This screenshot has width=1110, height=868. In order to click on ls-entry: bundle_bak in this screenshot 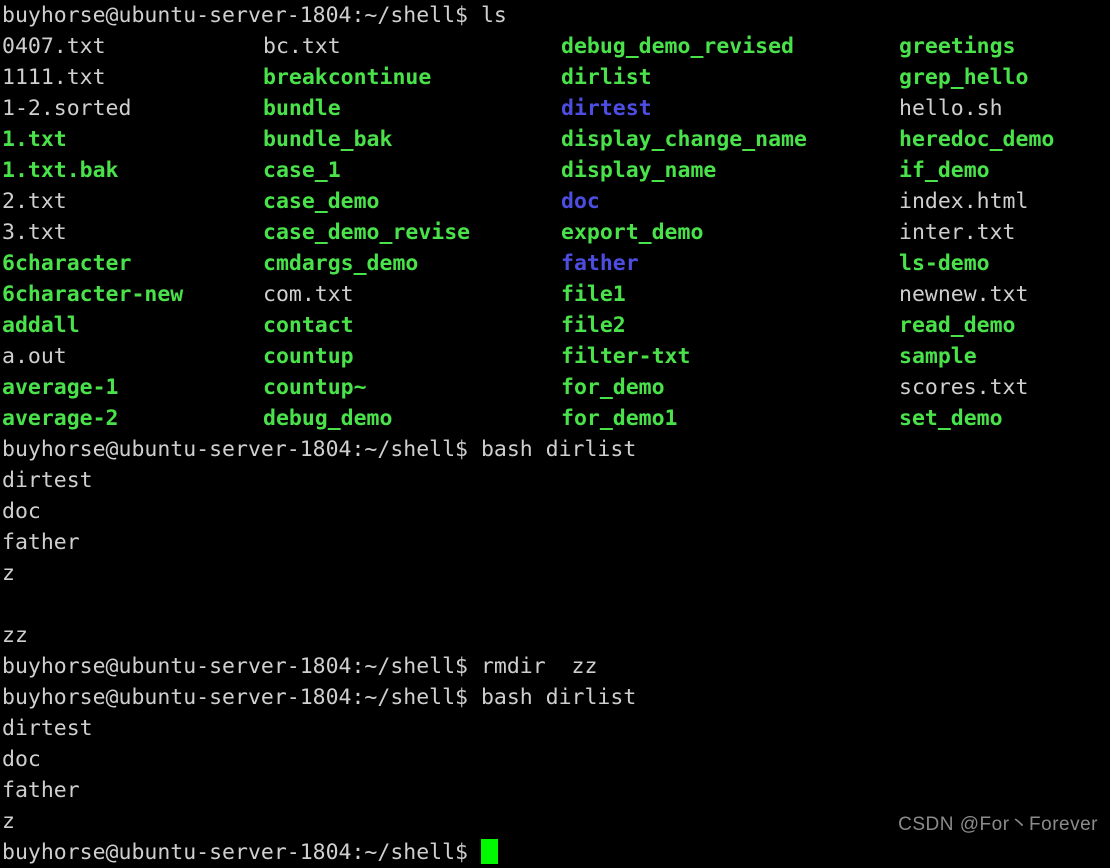, I will do `click(328, 139)`.